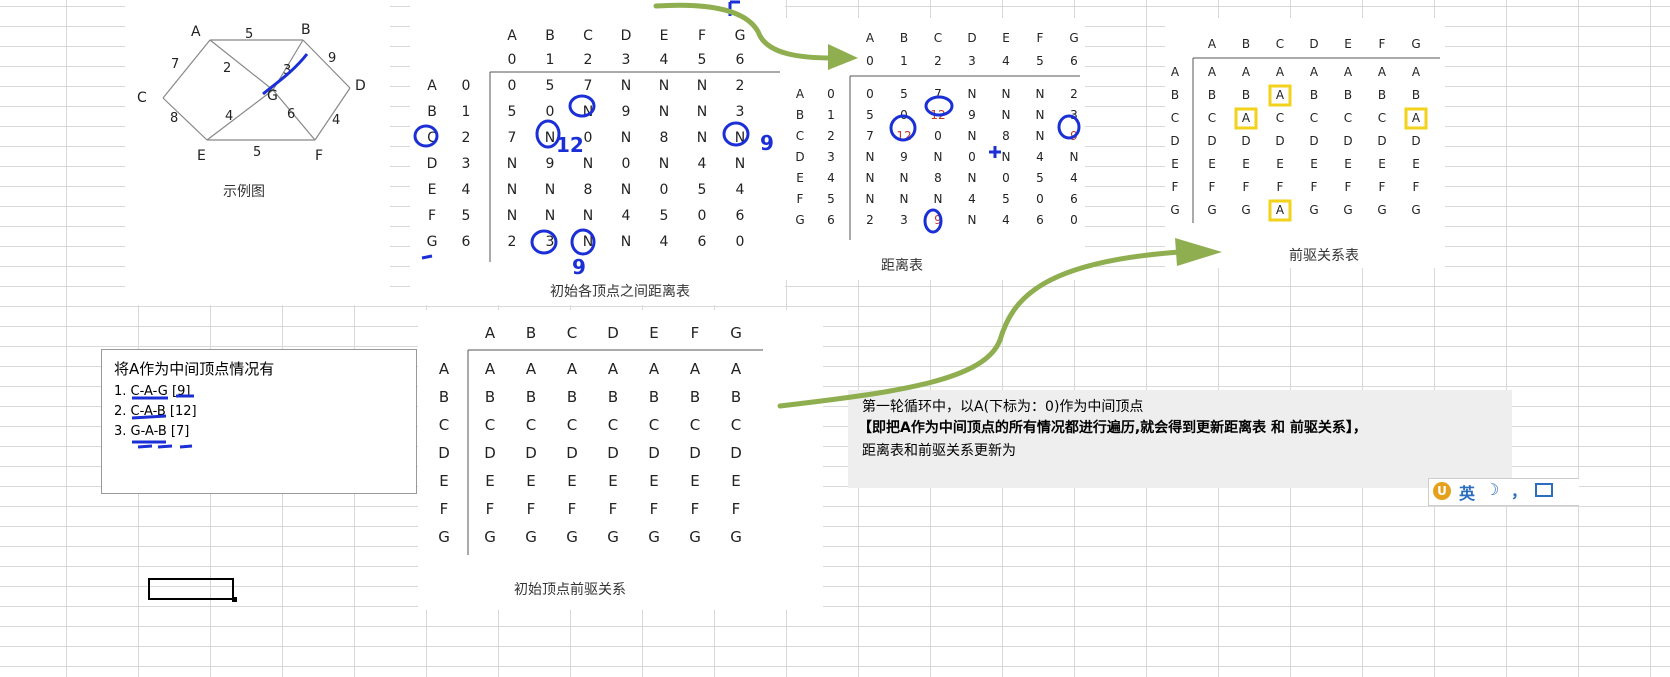 This screenshot has height=677, width=1670. Describe the element at coordinates (980, 329) in the screenshot. I see `arrow-to-pred` at that location.